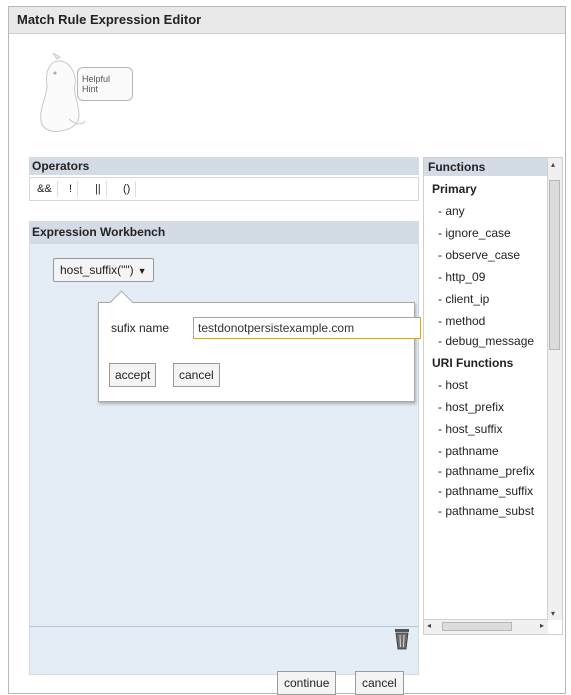 This screenshot has width=571, height=695. Describe the element at coordinates (224, 626) in the screenshot. I see `workbench-divider` at that location.